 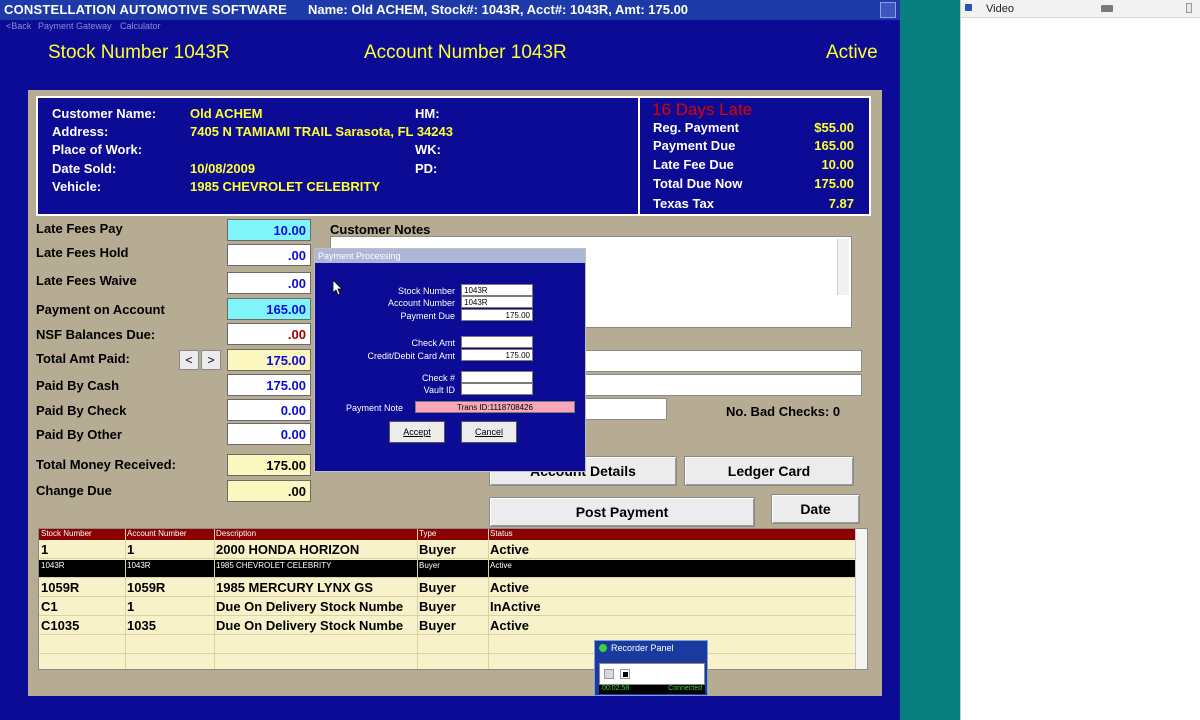 I want to click on days-late-banner: 16 Days Late, so click(x=702, y=109).